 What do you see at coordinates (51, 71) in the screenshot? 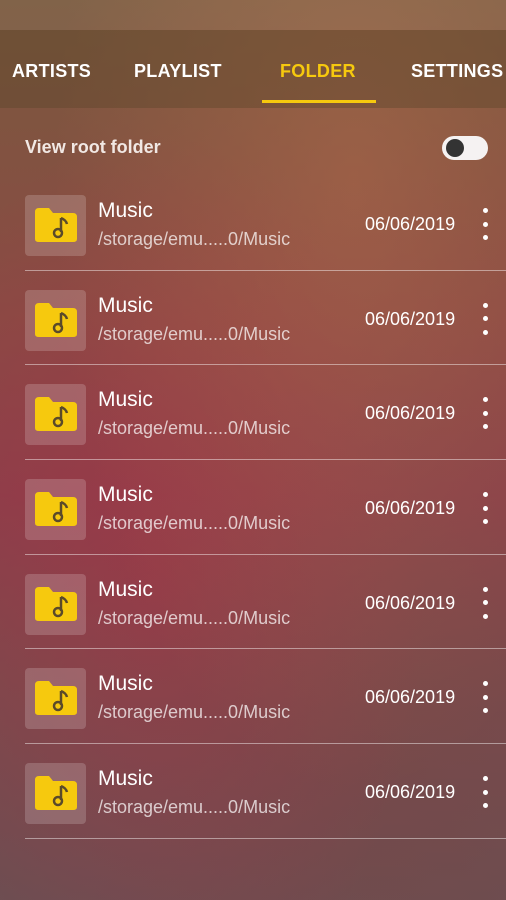
I see `tab-artists: ARTISTS` at bounding box center [51, 71].